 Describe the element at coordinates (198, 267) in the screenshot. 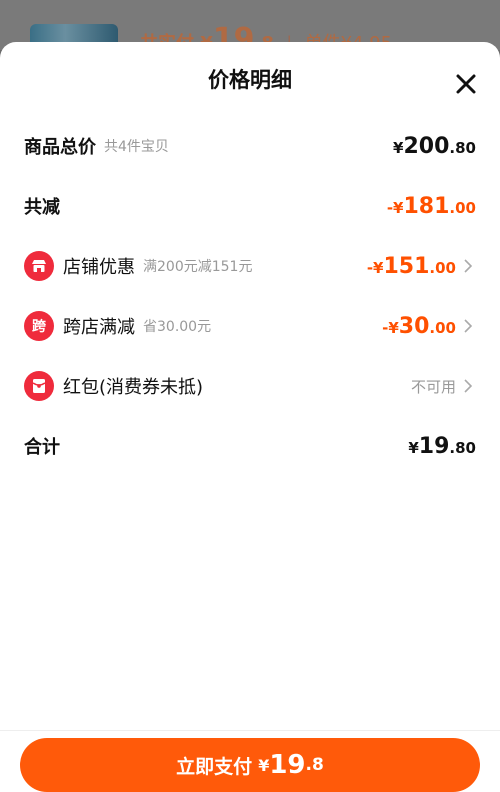

I see `store-discount-rule: 满200元减151元` at that location.